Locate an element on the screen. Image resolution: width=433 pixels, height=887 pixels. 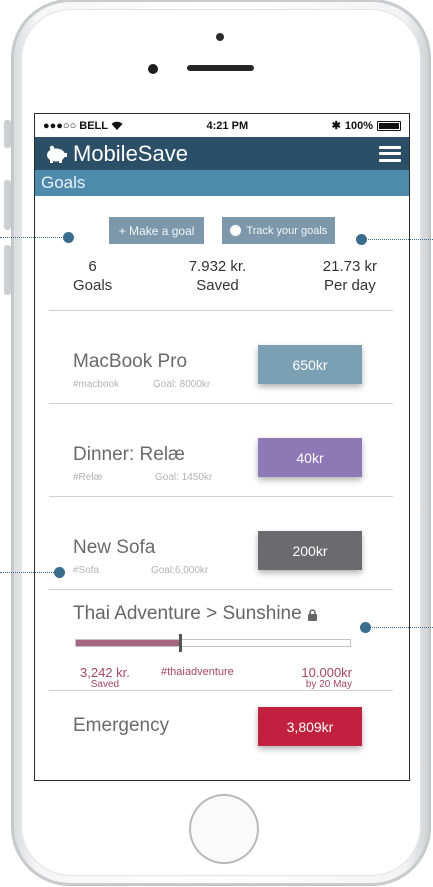
callout-dot-lock is located at coordinates (365, 627).